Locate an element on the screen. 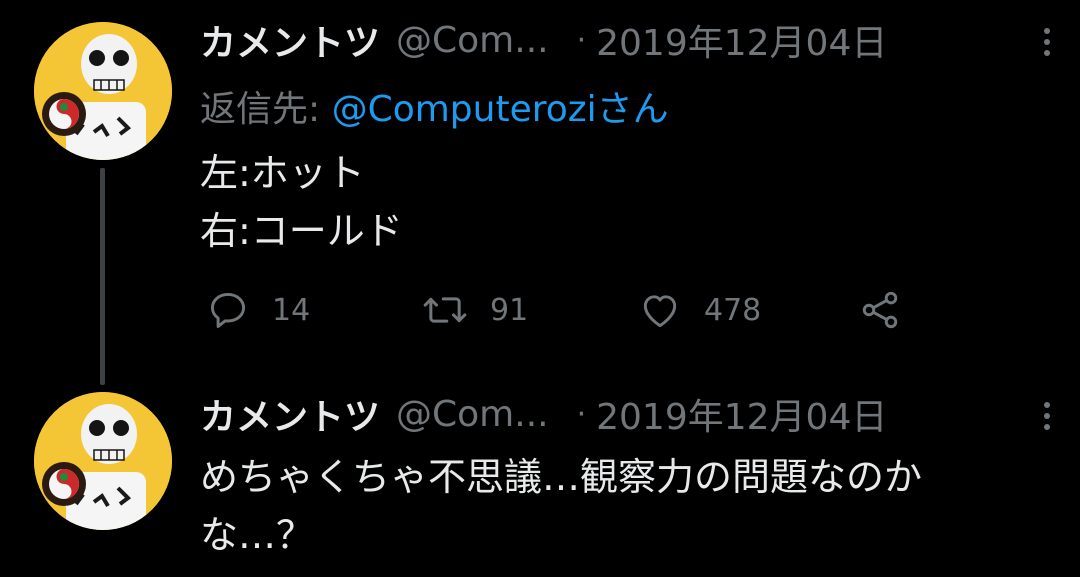  reply-mention-link: @Computeroziさん is located at coordinates (500, 109).